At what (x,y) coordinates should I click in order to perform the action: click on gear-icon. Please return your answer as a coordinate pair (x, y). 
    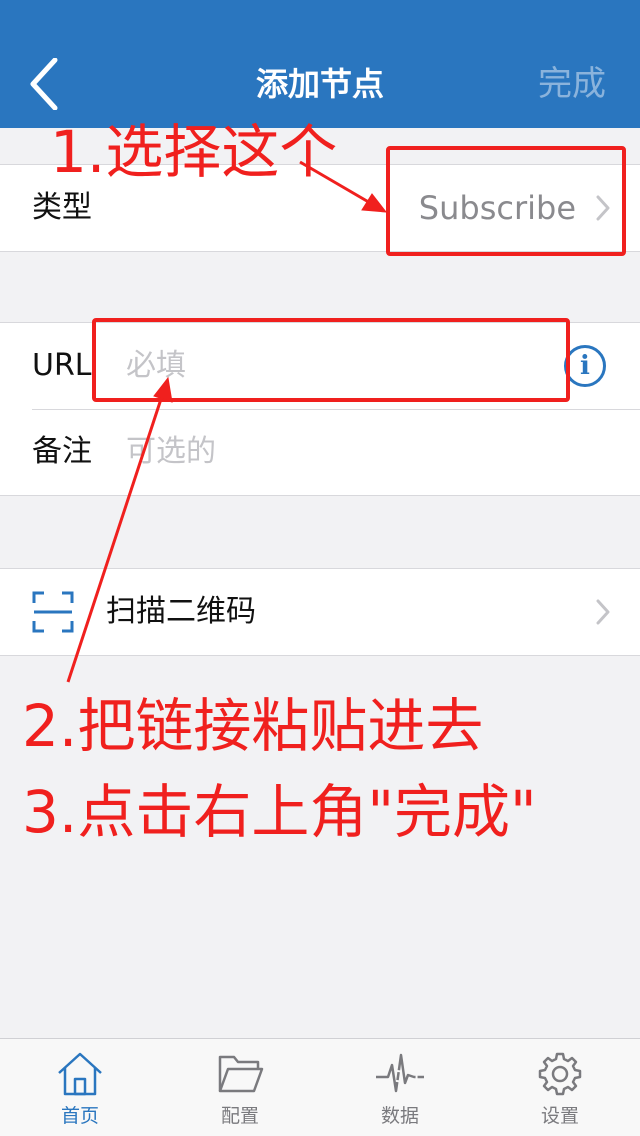
    Looking at the image, I should click on (560, 1074).